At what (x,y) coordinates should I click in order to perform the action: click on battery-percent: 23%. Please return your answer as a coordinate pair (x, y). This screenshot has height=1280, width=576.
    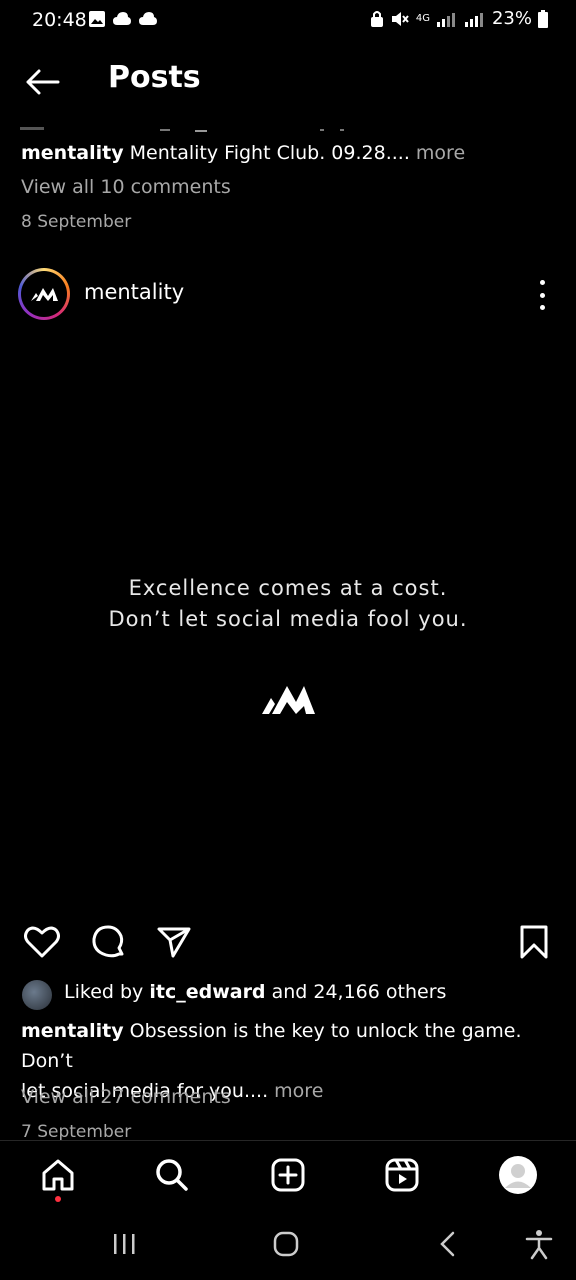
    Looking at the image, I should click on (511, 18).